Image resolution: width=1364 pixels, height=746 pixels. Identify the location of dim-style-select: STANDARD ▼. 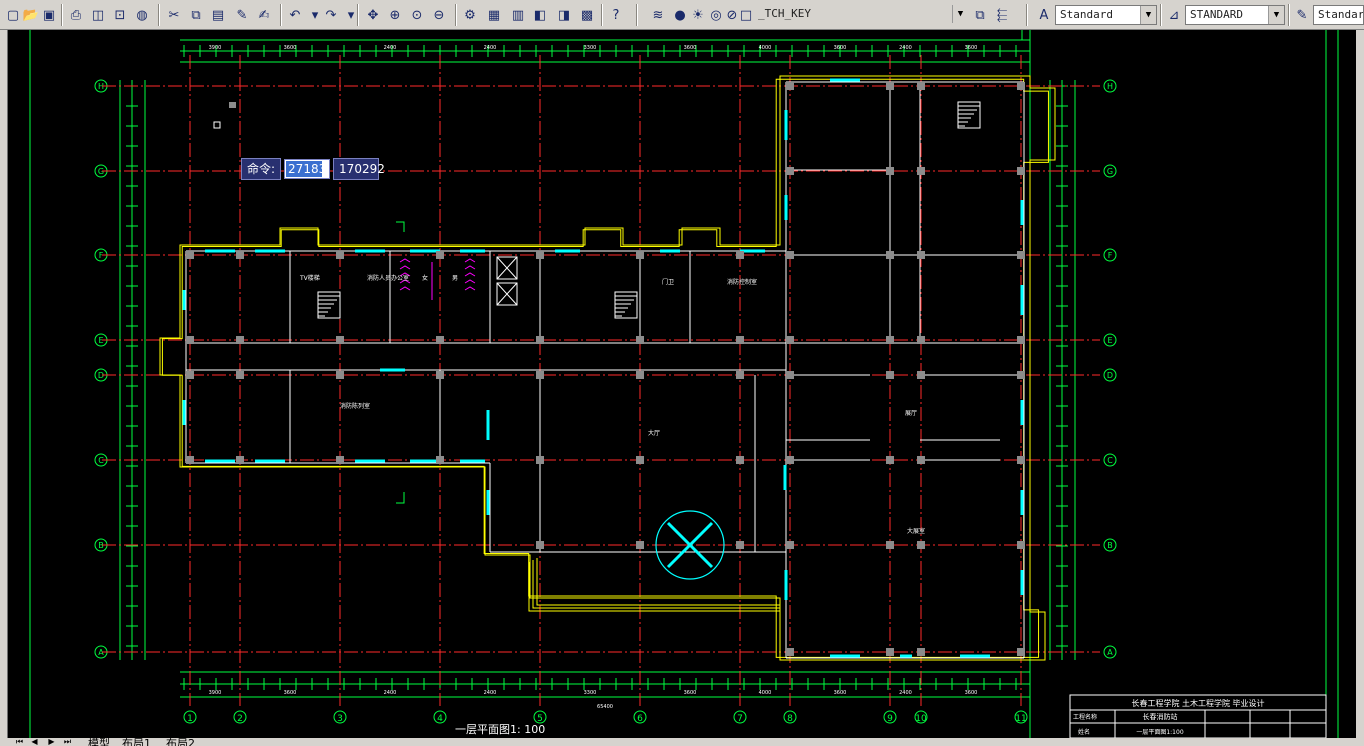
(1235, 15).